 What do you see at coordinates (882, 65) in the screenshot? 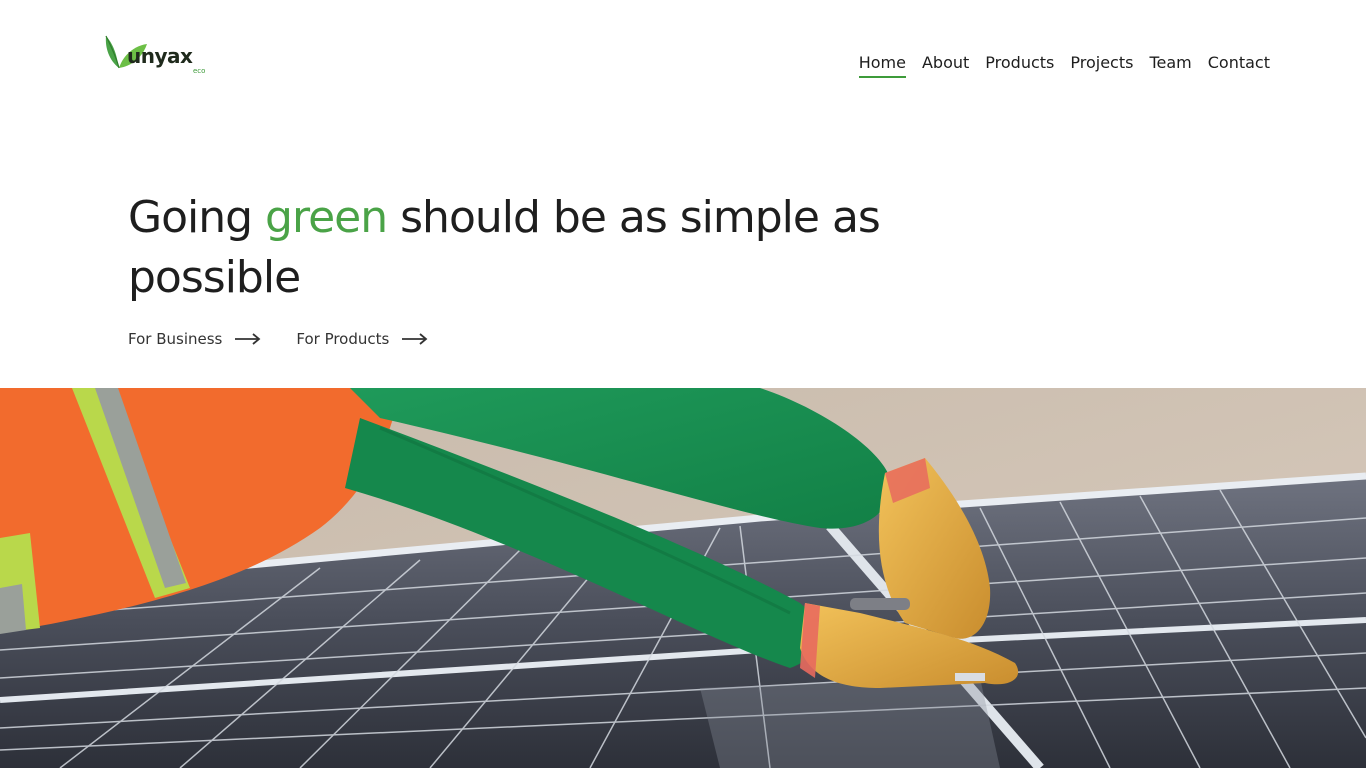
I see `nav-item-home: Home` at bounding box center [882, 65].